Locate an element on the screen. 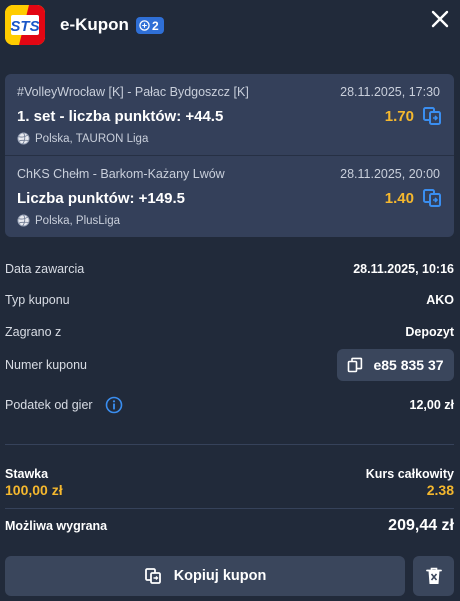  bet-count-badge: 2 is located at coordinates (150, 25).